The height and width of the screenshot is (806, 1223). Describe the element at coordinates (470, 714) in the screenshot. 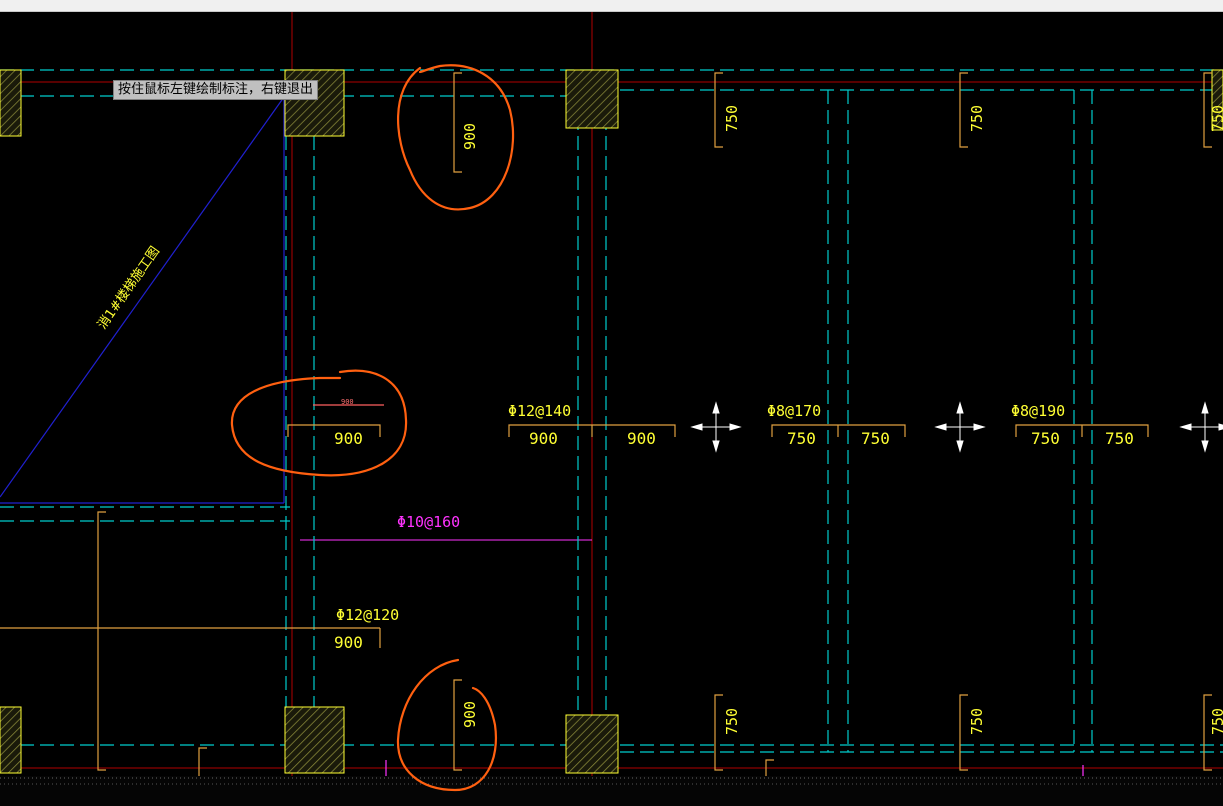

I see `dim-bot-900: 900` at that location.